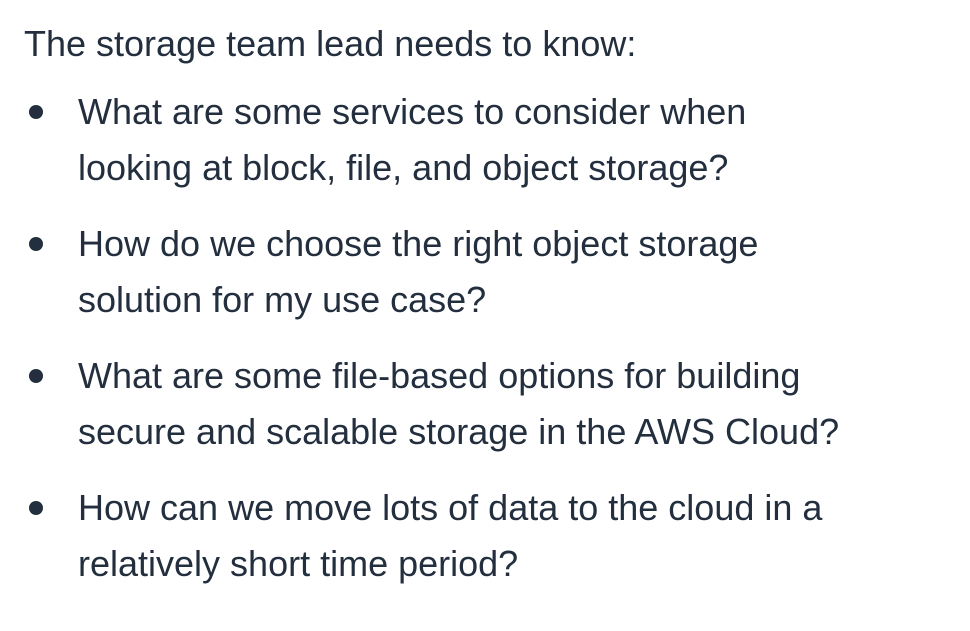 This screenshot has width=970, height=631. What do you see at coordinates (282, 299) in the screenshot?
I see `question-line: solution for my use case?` at bounding box center [282, 299].